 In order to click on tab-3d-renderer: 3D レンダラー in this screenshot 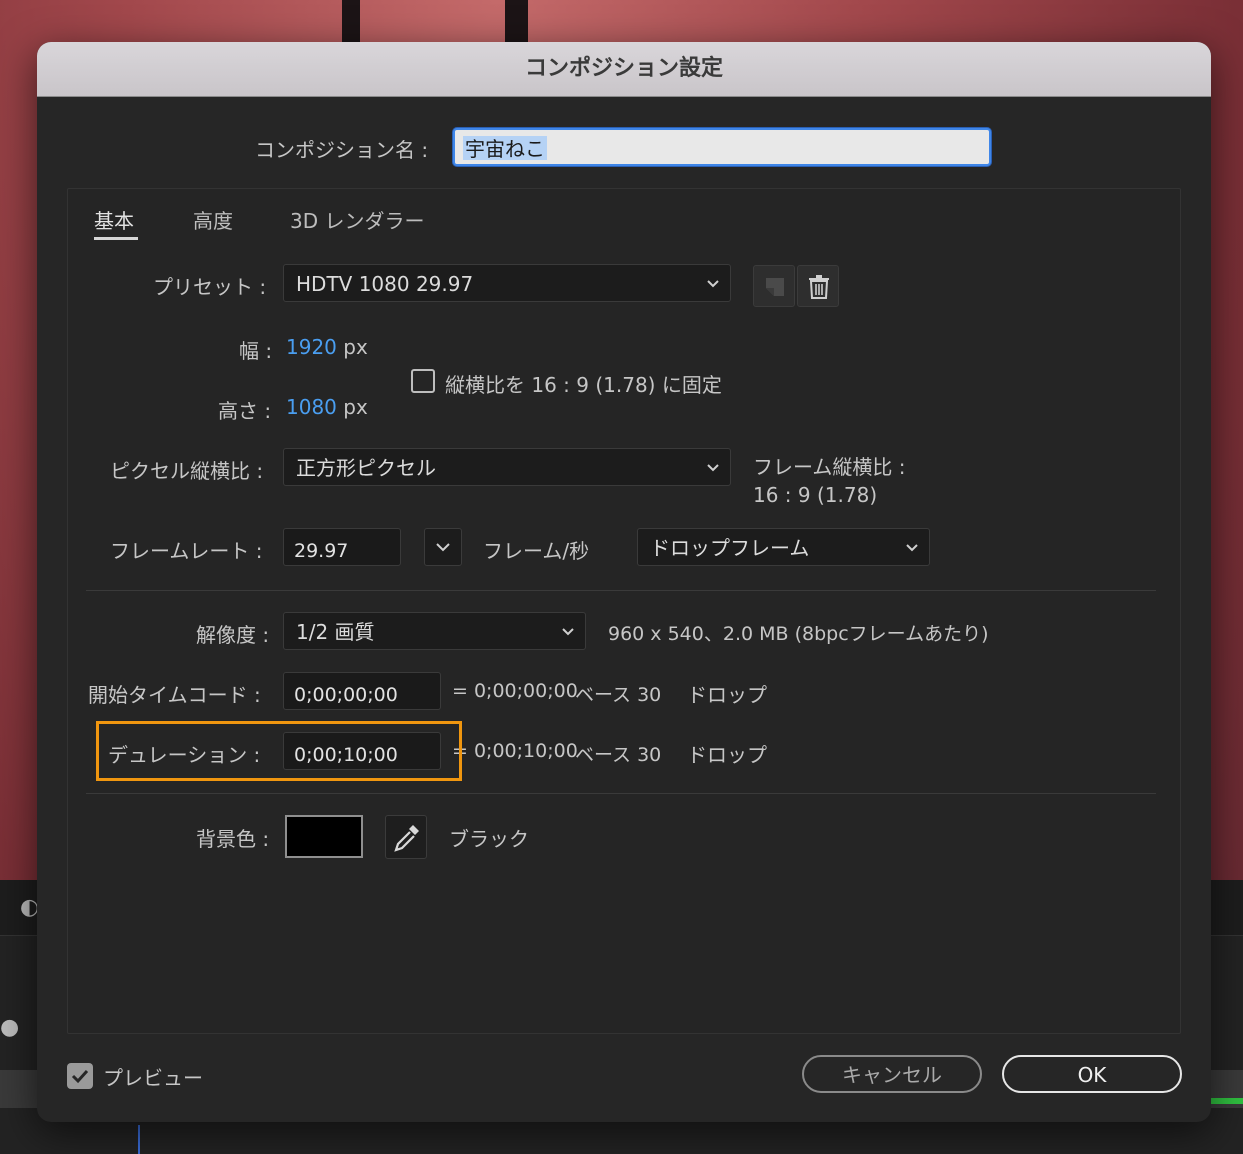, I will do `click(357, 219)`.